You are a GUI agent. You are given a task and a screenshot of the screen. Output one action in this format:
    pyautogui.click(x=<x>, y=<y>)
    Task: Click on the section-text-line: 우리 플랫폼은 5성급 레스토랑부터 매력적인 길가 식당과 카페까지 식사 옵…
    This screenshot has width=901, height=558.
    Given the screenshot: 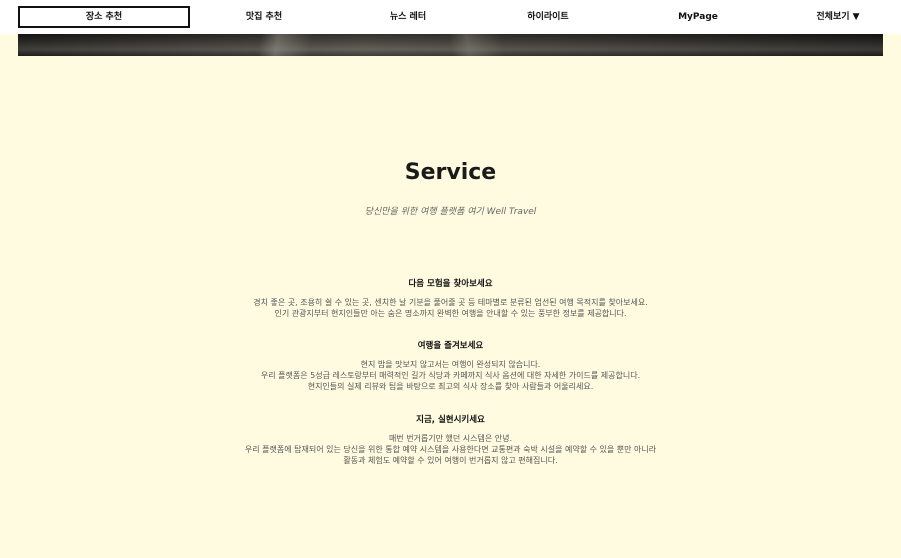 What is the action you would take?
    pyautogui.click(x=450, y=375)
    